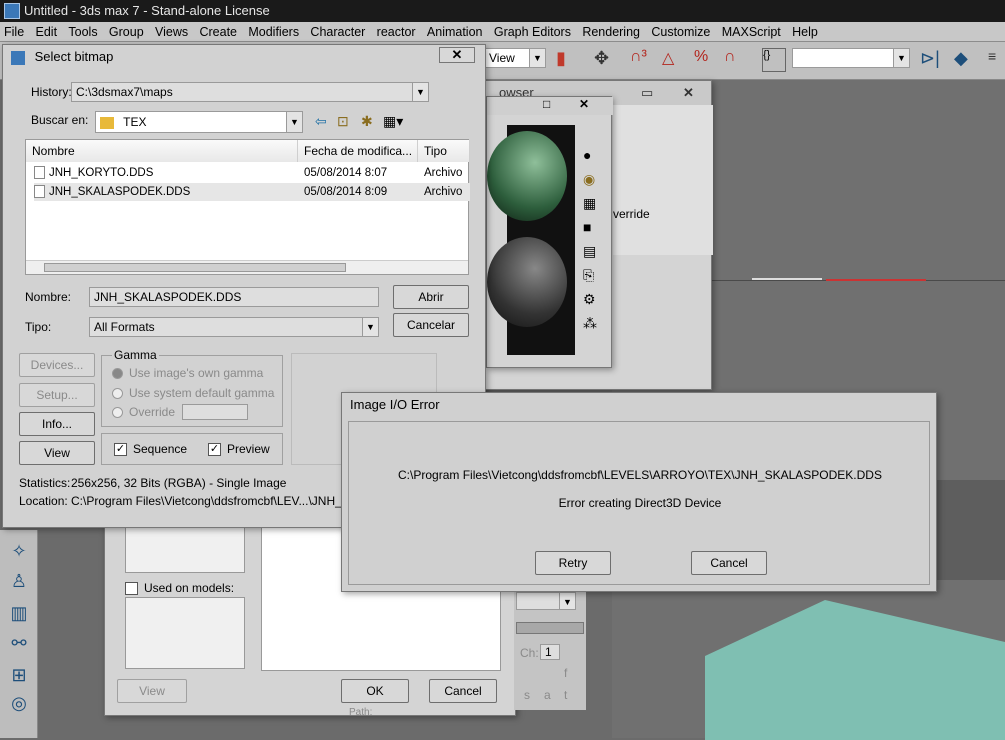  What do you see at coordinates (647, 93) in the screenshot?
I see `minimize-icon: ▭` at bounding box center [647, 93].